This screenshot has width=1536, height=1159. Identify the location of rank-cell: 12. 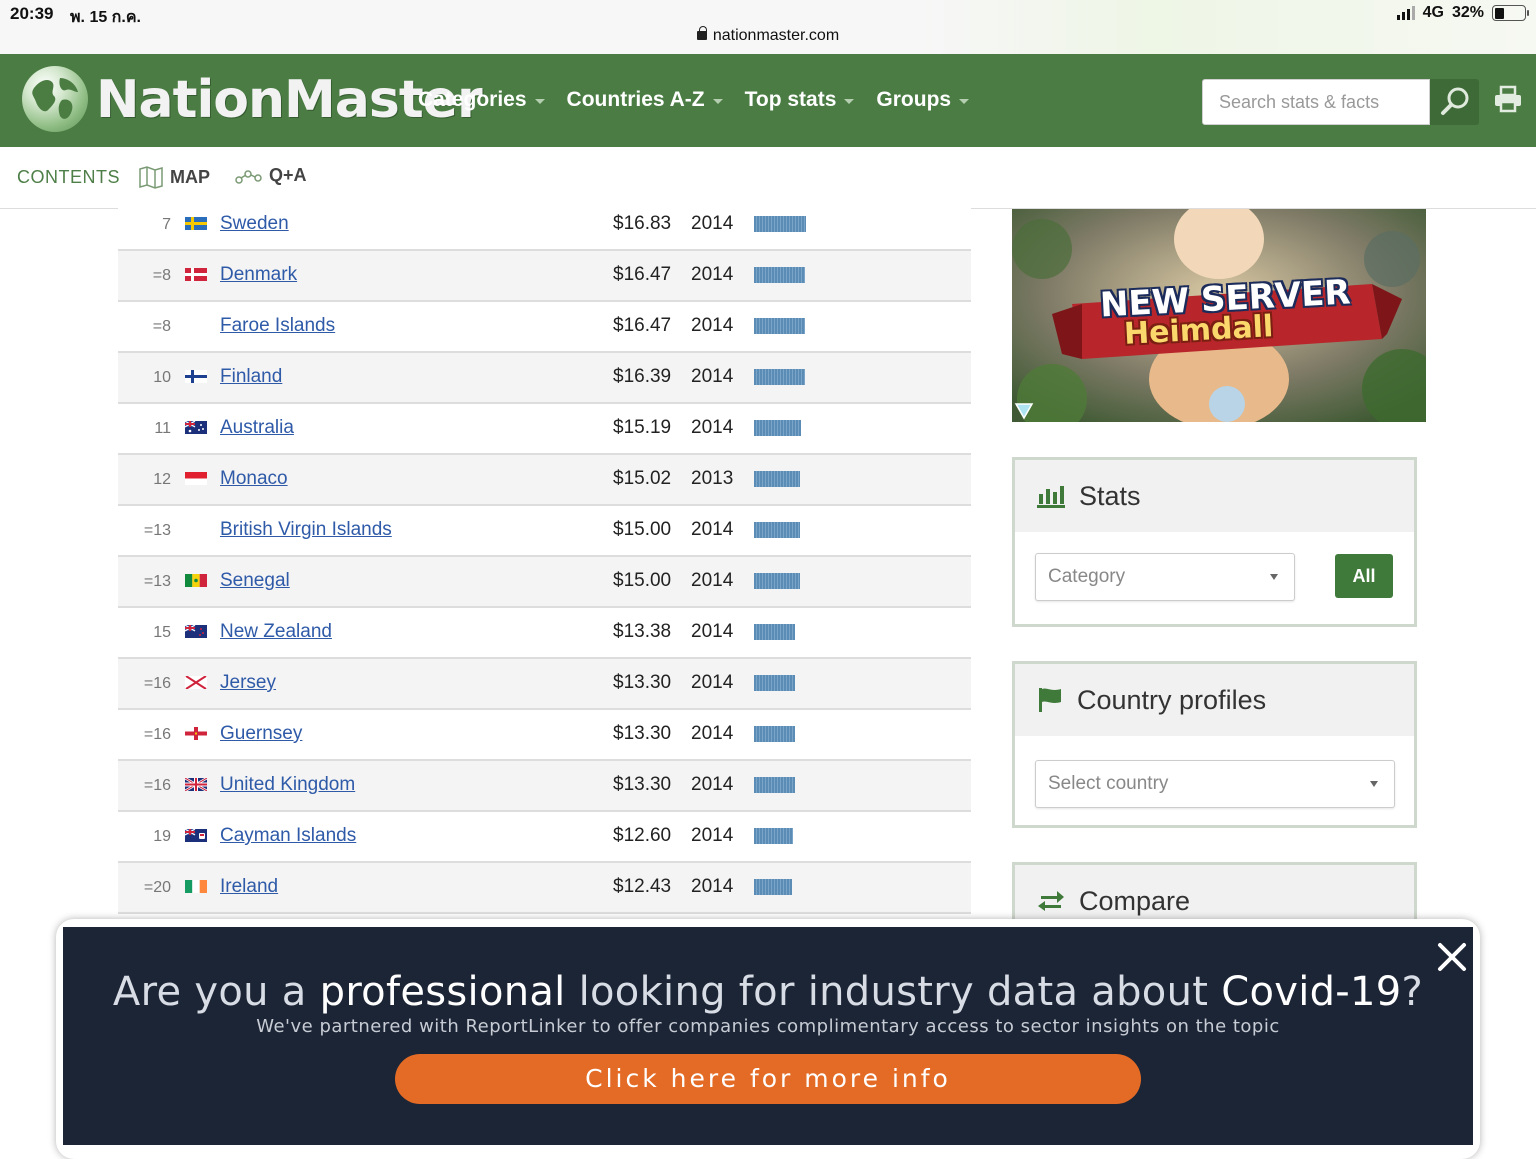
(162, 479).